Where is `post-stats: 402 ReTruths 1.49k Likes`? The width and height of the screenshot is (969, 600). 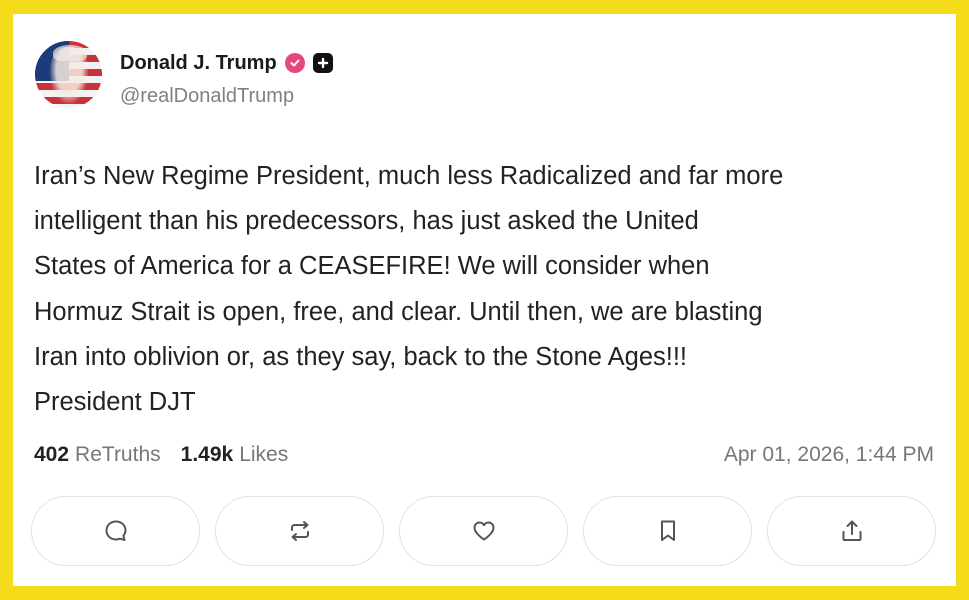 post-stats: 402 ReTruths 1.49k Likes is located at coordinates (161, 455).